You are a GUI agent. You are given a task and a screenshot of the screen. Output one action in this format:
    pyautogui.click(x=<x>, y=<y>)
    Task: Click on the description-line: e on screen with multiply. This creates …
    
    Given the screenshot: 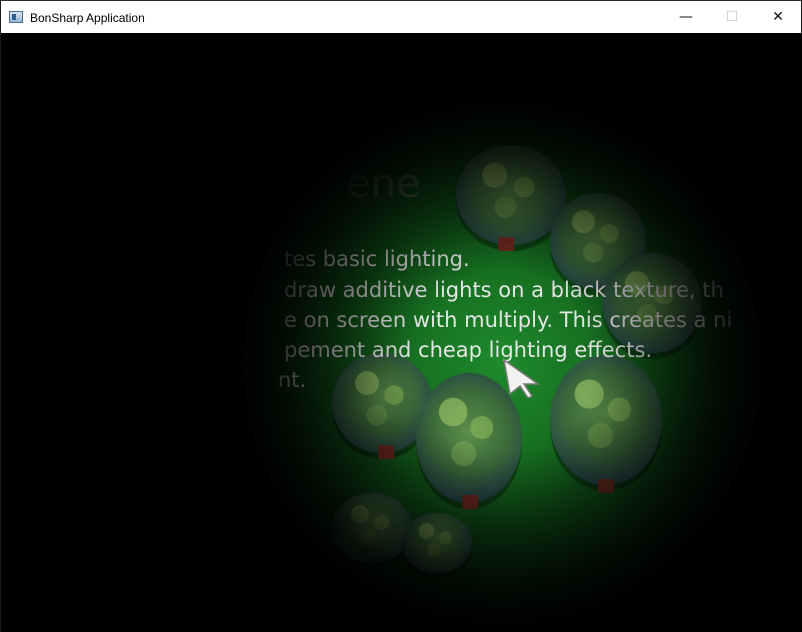 What is the action you would take?
    pyautogui.click(x=508, y=320)
    